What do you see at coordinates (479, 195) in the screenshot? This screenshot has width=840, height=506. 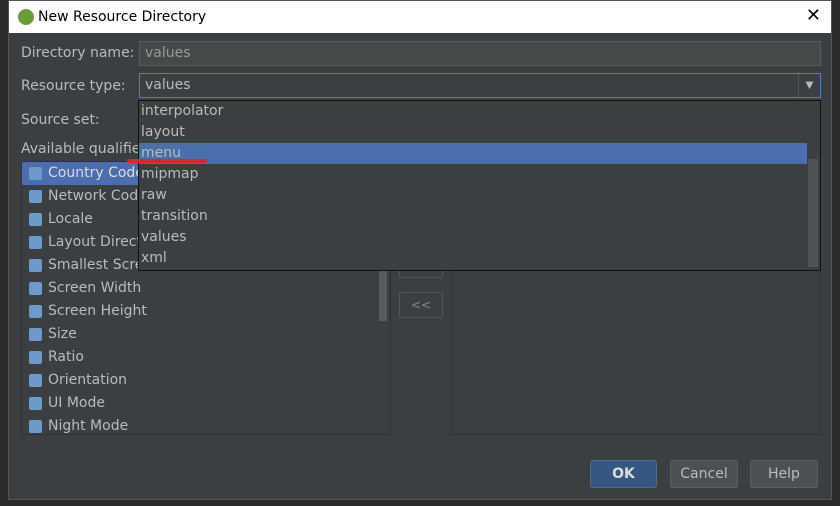 I see `dropdown-option: raw` at bounding box center [479, 195].